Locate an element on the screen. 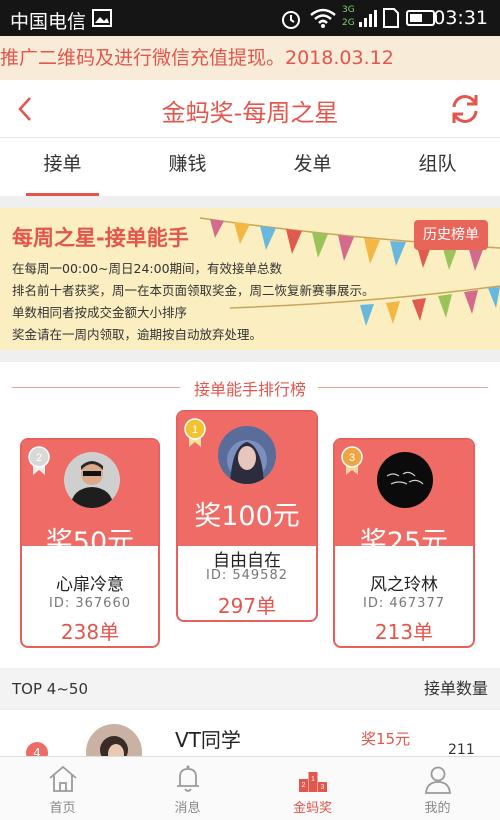 The width and height of the screenshot is (500, 820). carrier-name: 中国电信 is located at coordinates (48, 22).